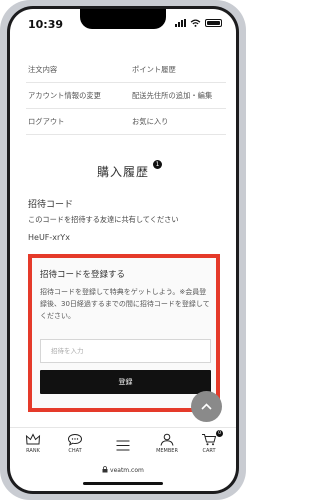 This screenshot has width=320, height=500. I want to click on nav-rank-label: RANK, so click(33, 451).